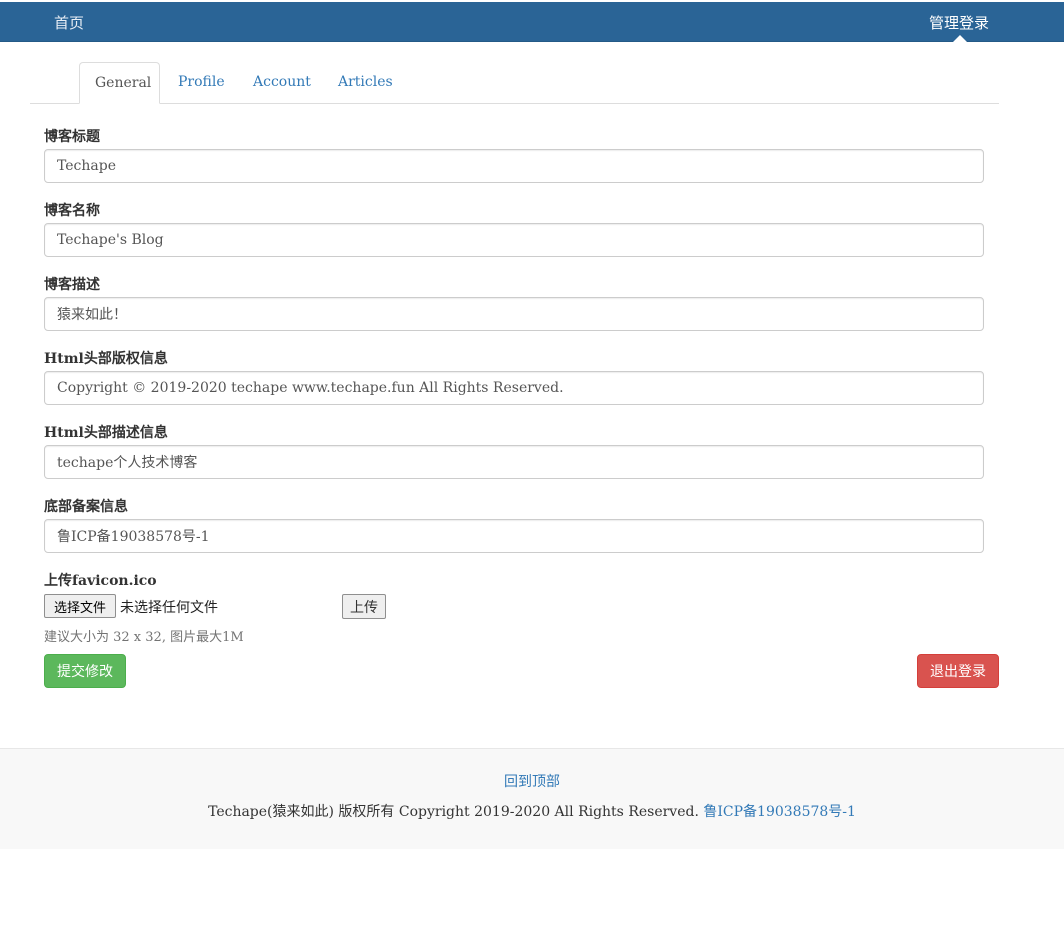 This screenshot has width=1064, height=927. What do you see at coordinates (514, 83) in the screenshot?
I see `settings-tabs: General Profile Account Articles` at bounding box center [514, 83].